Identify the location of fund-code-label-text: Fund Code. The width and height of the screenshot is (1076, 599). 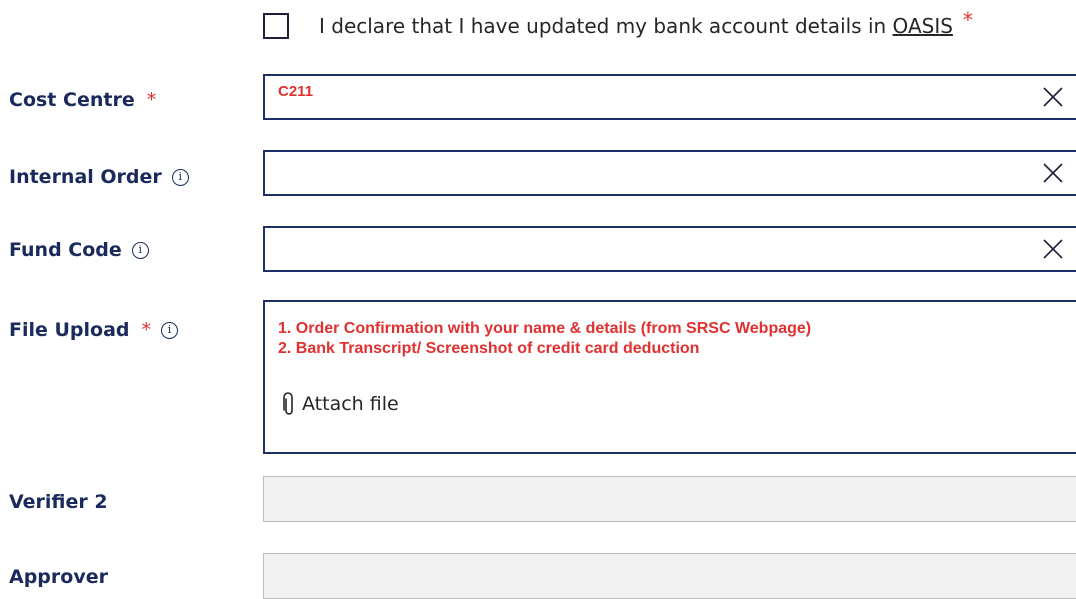
(65, 250).